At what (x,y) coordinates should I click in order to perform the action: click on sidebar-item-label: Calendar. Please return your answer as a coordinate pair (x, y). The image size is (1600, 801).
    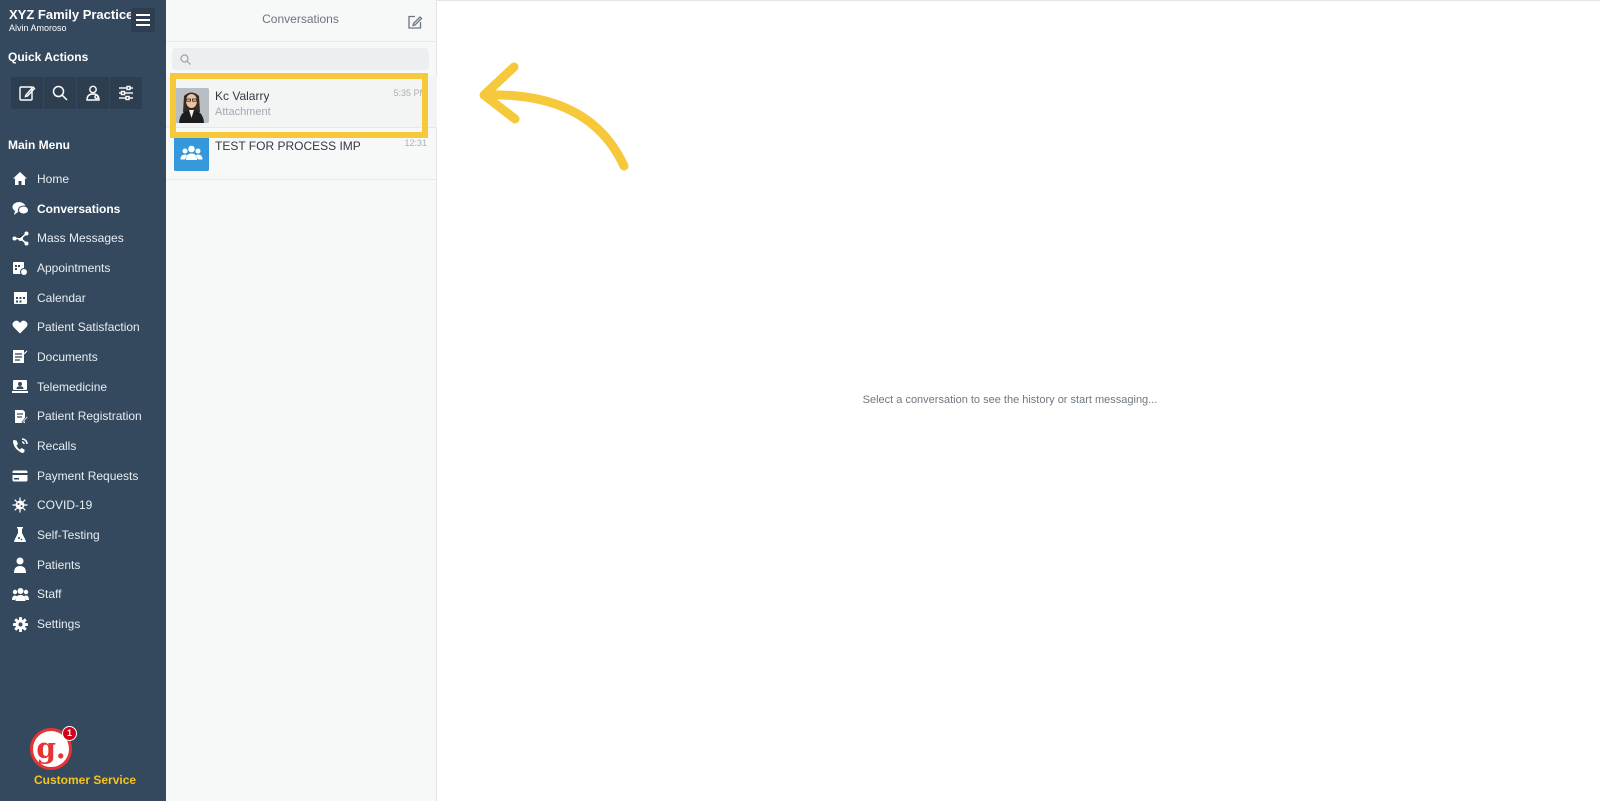
    Looking at the image, I should click on (61, 297).